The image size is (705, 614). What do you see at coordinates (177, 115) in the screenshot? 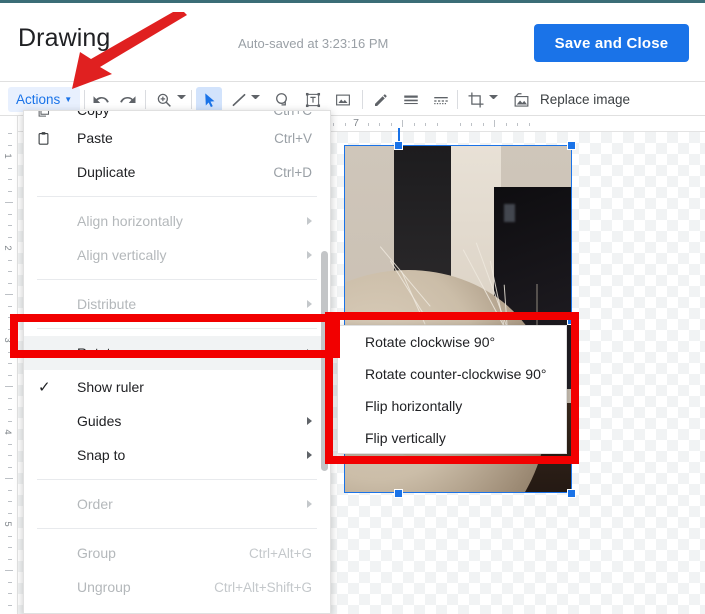
I see `menu-item-copy: Copy Ctrl+C` at bounding box center [177, 115].